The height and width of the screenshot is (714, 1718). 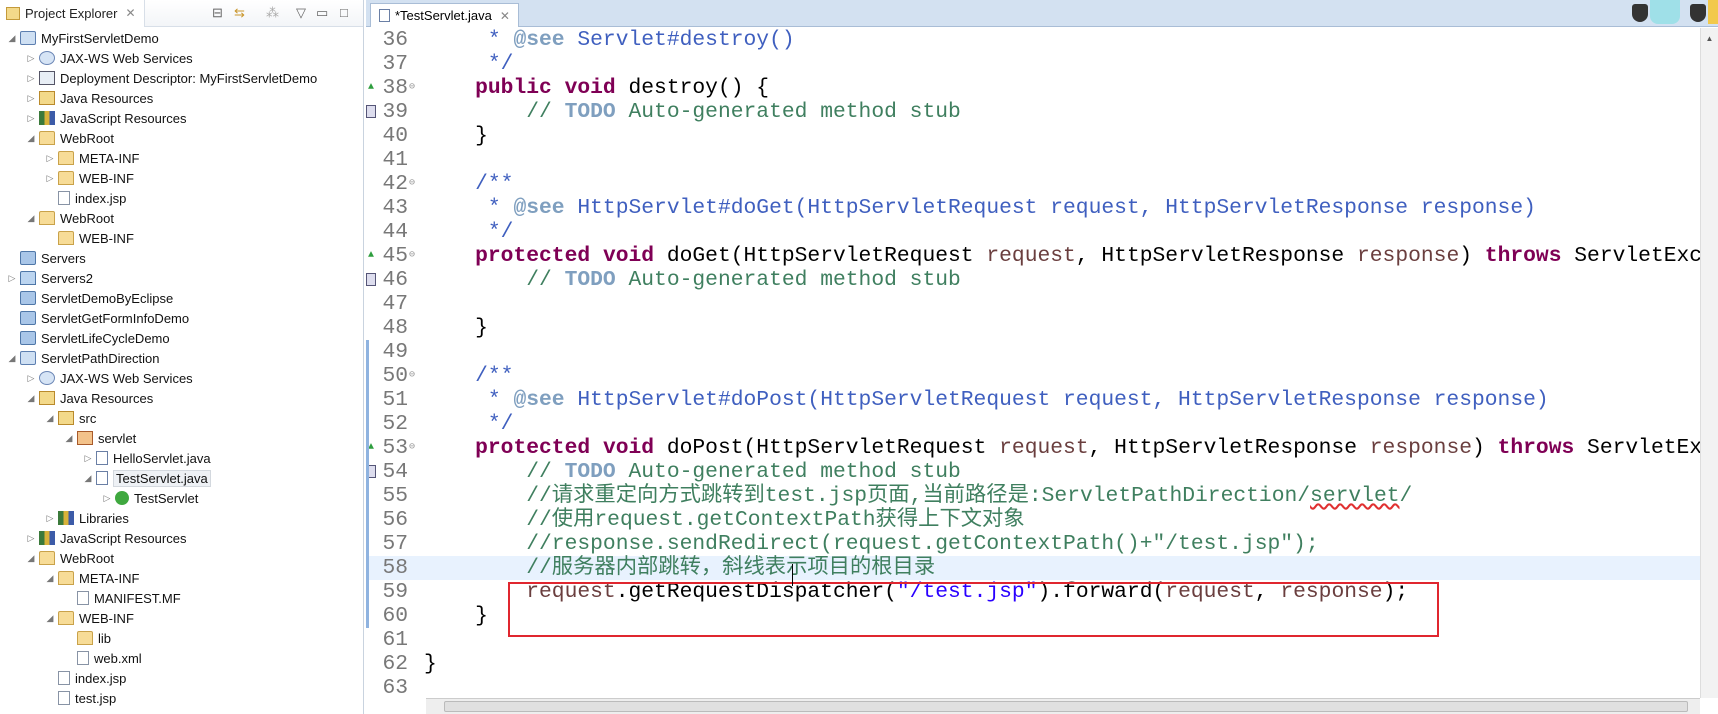 What do you see at coordinates (97, 318) in the screenshot?
I see `tree-item: ServletGetFormInfoDemo` at bounding box center [97, 318].